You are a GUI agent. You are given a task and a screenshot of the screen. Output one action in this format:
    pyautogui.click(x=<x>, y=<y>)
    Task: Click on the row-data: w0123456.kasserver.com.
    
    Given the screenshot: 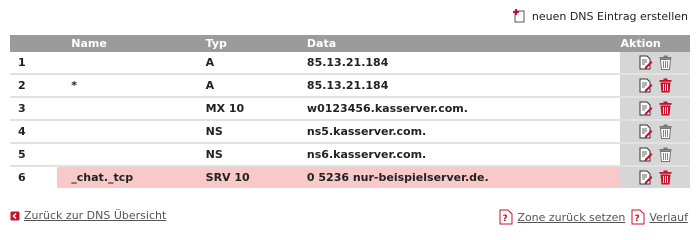 What is the action you would take?
    pyautogui.click(x=463, y=109)
    